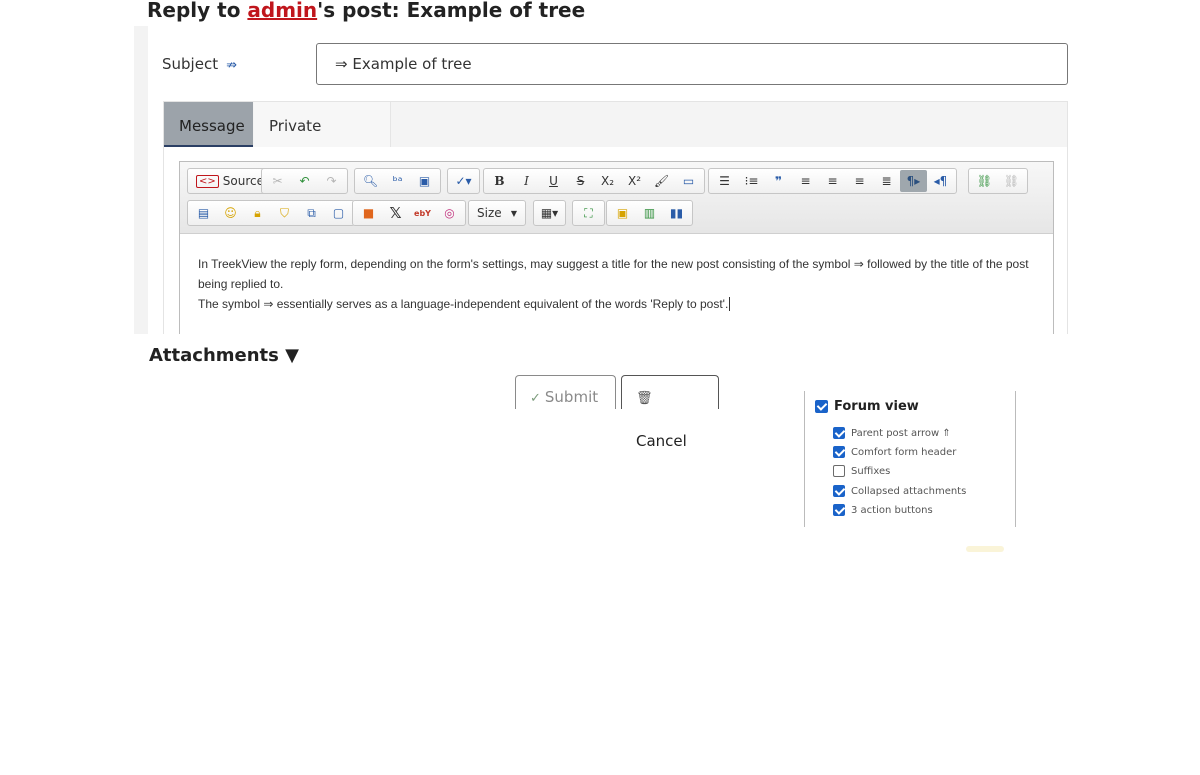  What do you see at coordinates (729, 304) in the screenshot?
I see `text-cursor` at bounding box center [729, 304].